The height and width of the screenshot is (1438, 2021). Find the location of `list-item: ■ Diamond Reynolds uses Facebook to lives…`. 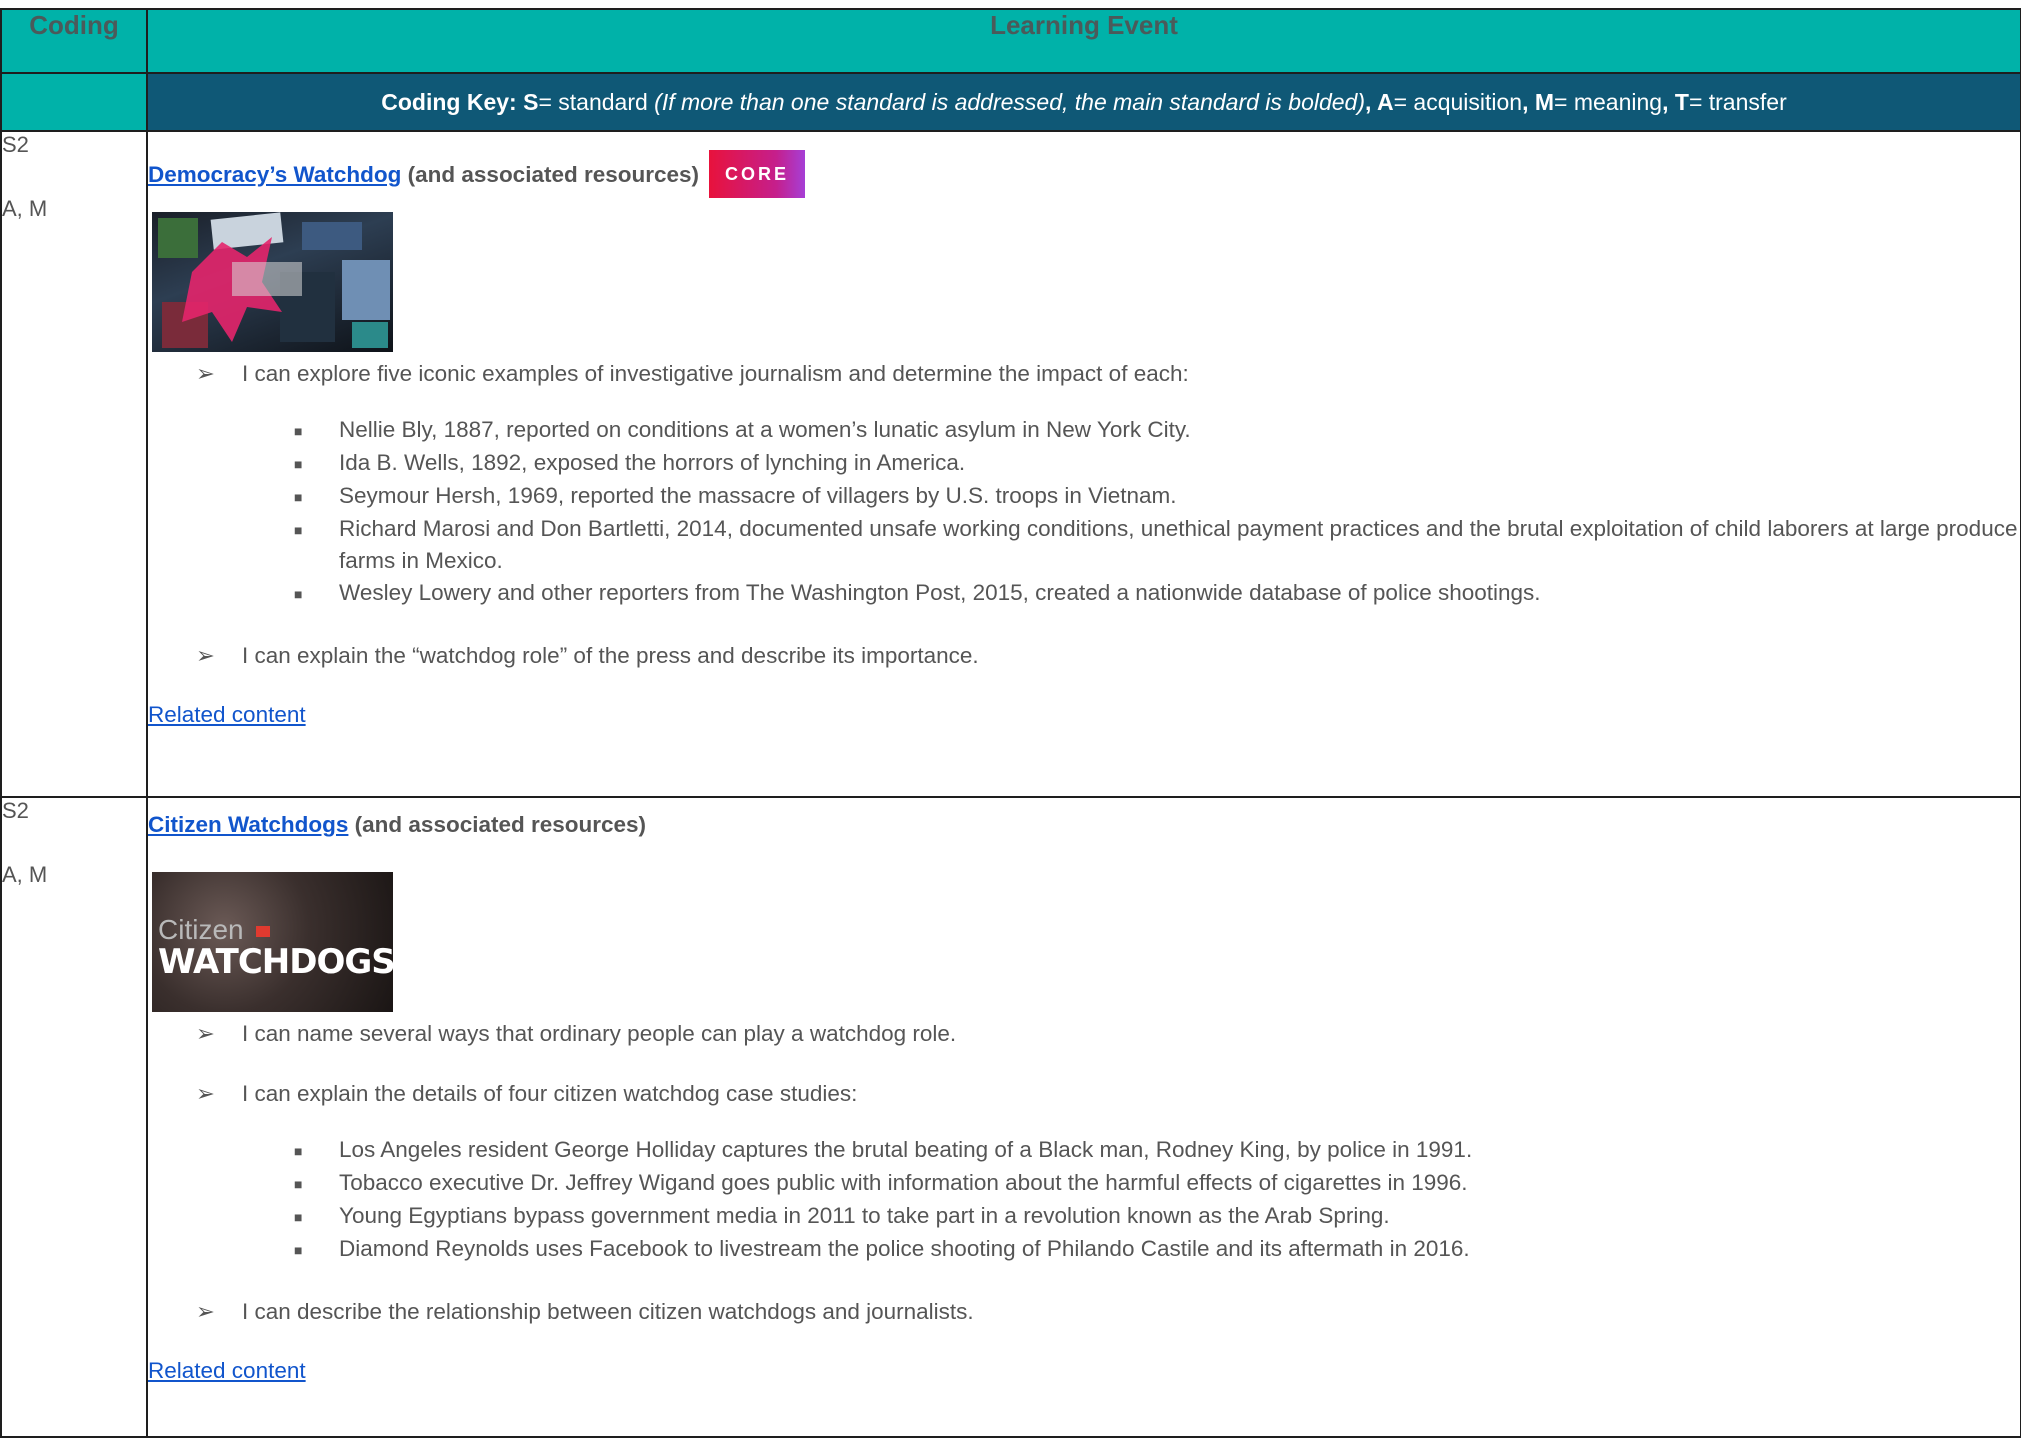

list-item: ■ Diamond Reynolds uses Facebook to lives… is located at coordinates (1157, 1249).